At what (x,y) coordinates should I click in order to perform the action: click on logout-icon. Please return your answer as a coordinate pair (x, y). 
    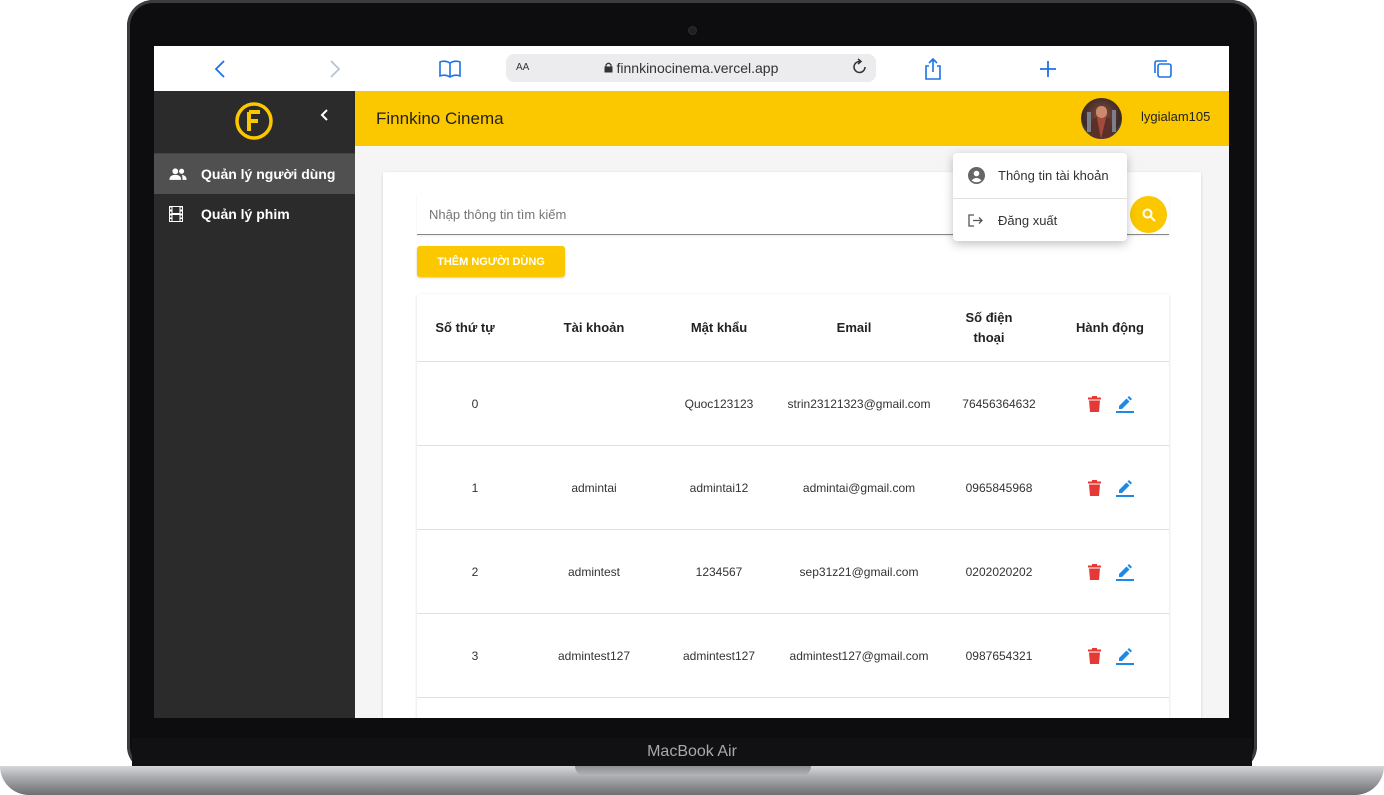
    Looking at the image, I should click on (977, 220).